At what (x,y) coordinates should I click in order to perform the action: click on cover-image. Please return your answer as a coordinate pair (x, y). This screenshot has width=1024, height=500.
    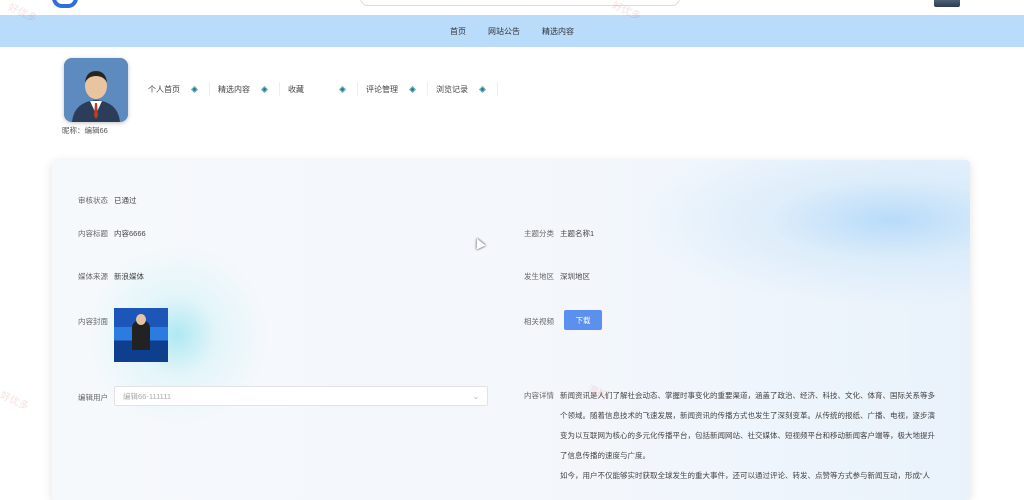
    Looking at the image, I should click on (141, 335).